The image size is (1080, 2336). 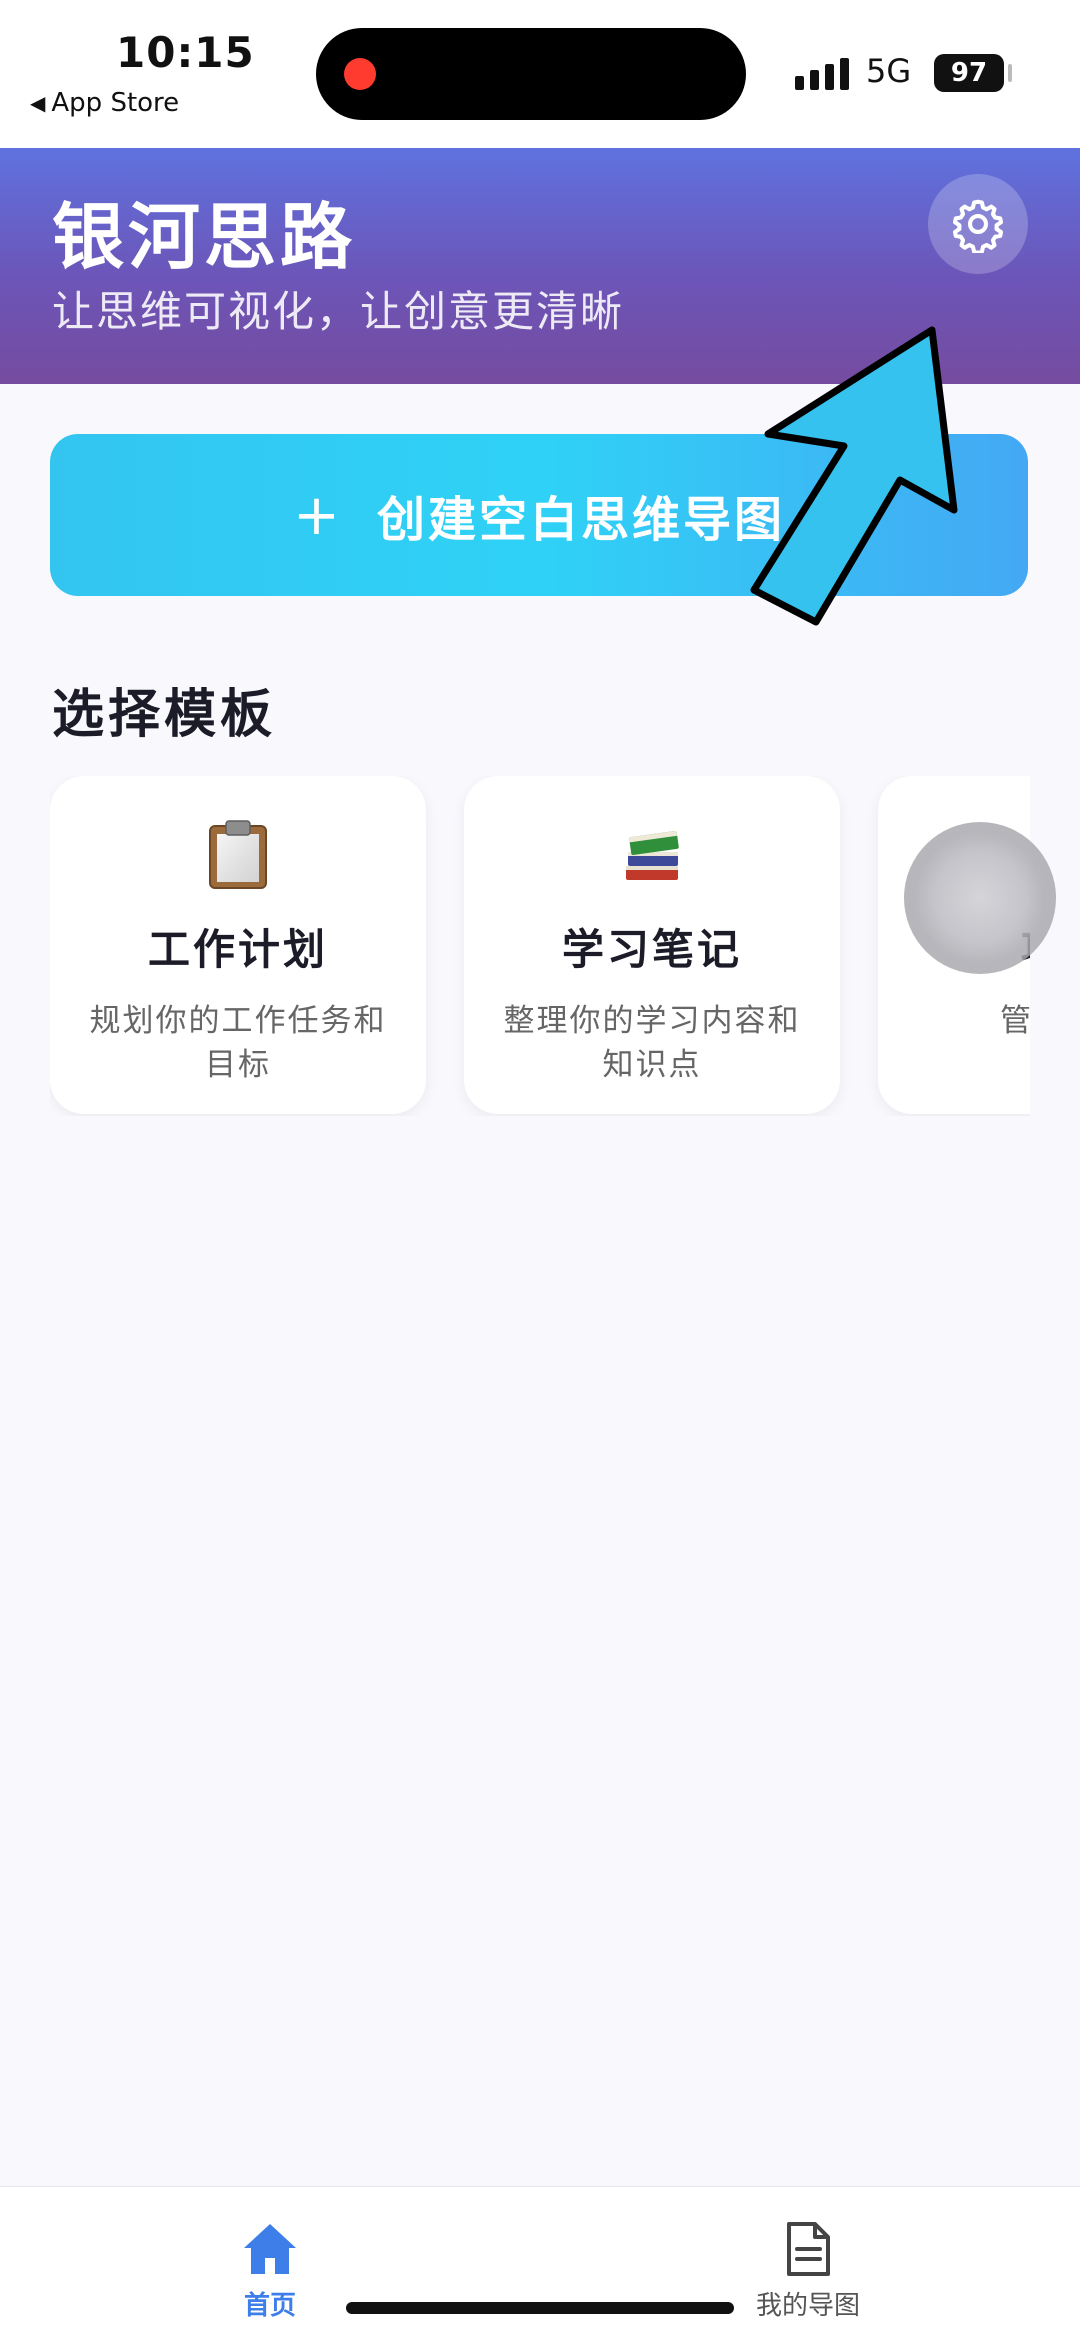 I want to click on recording-dot-icon, so click(x=360, y=74).